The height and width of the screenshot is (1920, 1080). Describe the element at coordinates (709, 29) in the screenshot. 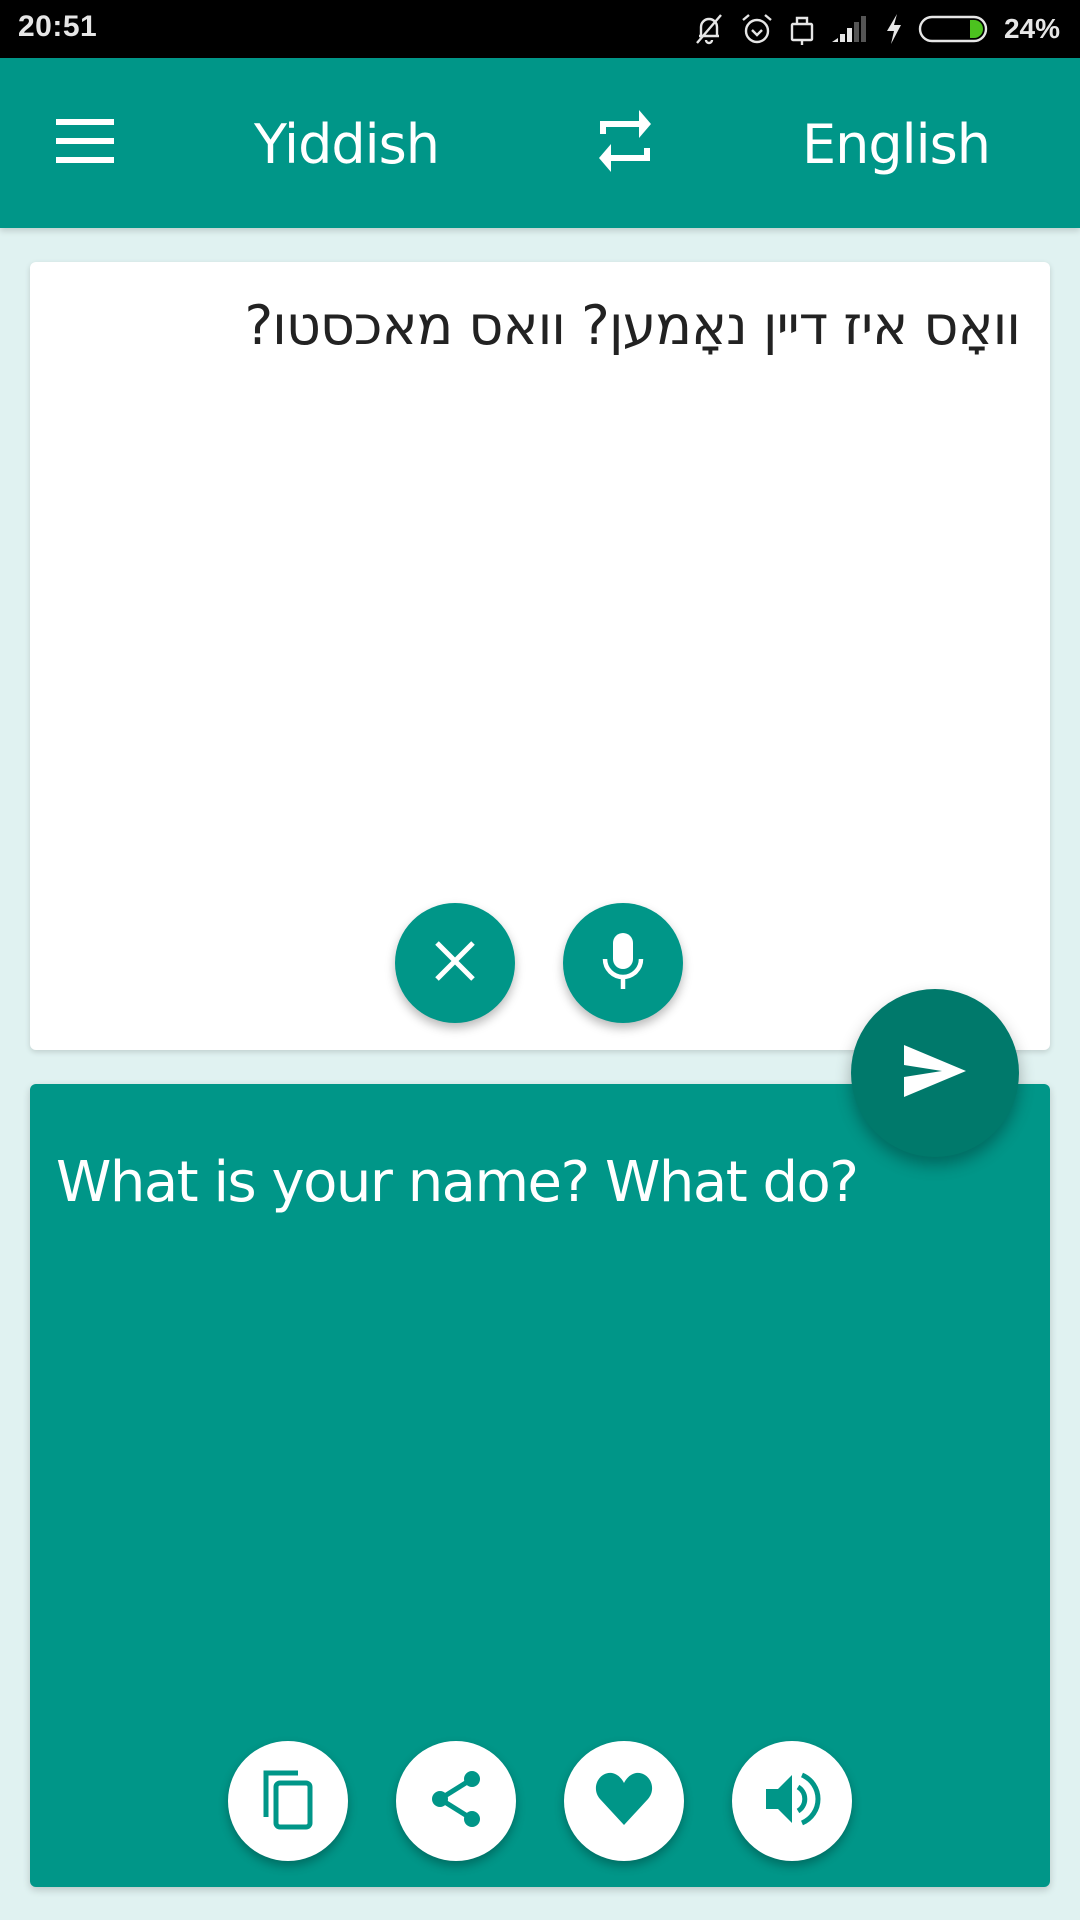

I see `notifications-off-icon` at that location.